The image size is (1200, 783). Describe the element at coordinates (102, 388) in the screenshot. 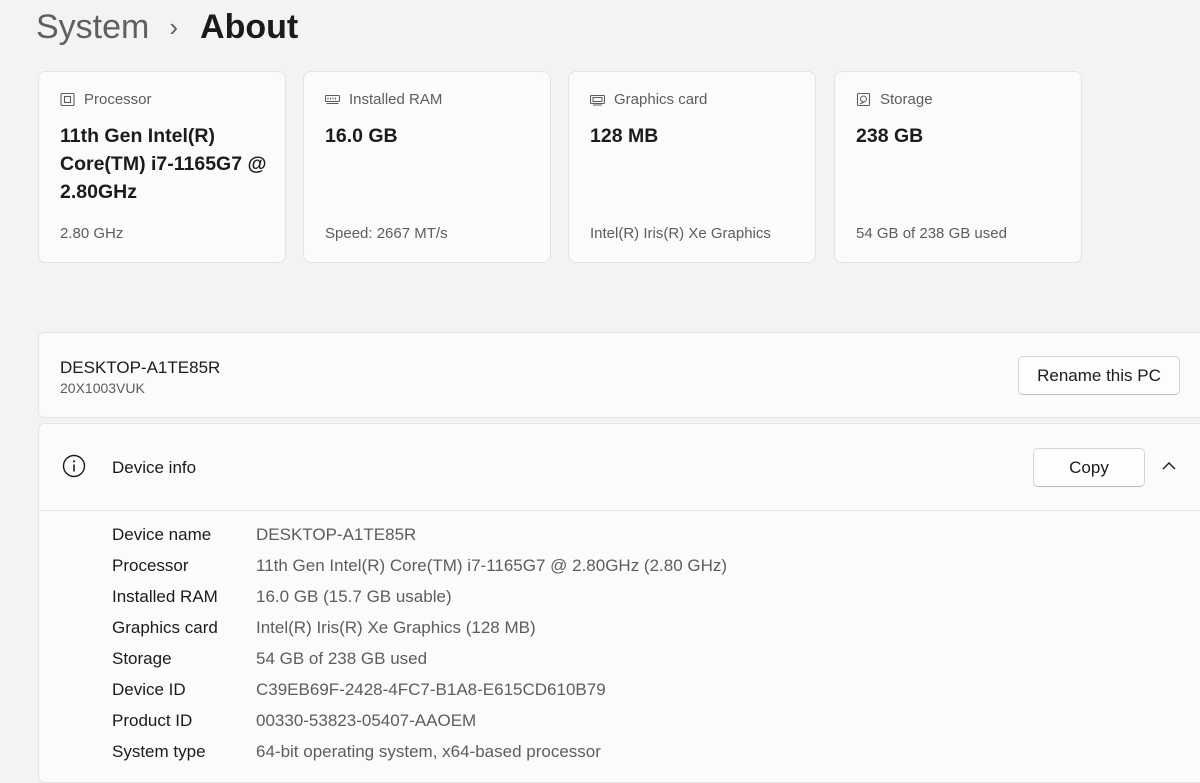

I see `pc-model: 20X1003VUK` at that location.